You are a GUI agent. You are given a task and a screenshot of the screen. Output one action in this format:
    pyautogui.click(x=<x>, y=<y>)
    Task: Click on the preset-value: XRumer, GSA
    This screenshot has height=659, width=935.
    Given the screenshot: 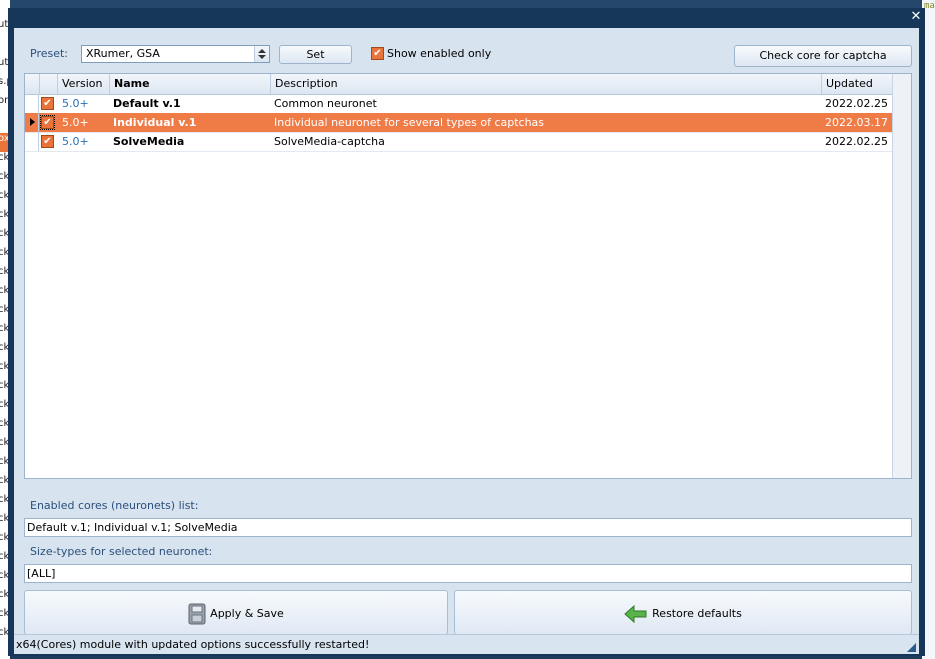 What is the action you would take?
    pyautogui.click(x=123, y=53)
    